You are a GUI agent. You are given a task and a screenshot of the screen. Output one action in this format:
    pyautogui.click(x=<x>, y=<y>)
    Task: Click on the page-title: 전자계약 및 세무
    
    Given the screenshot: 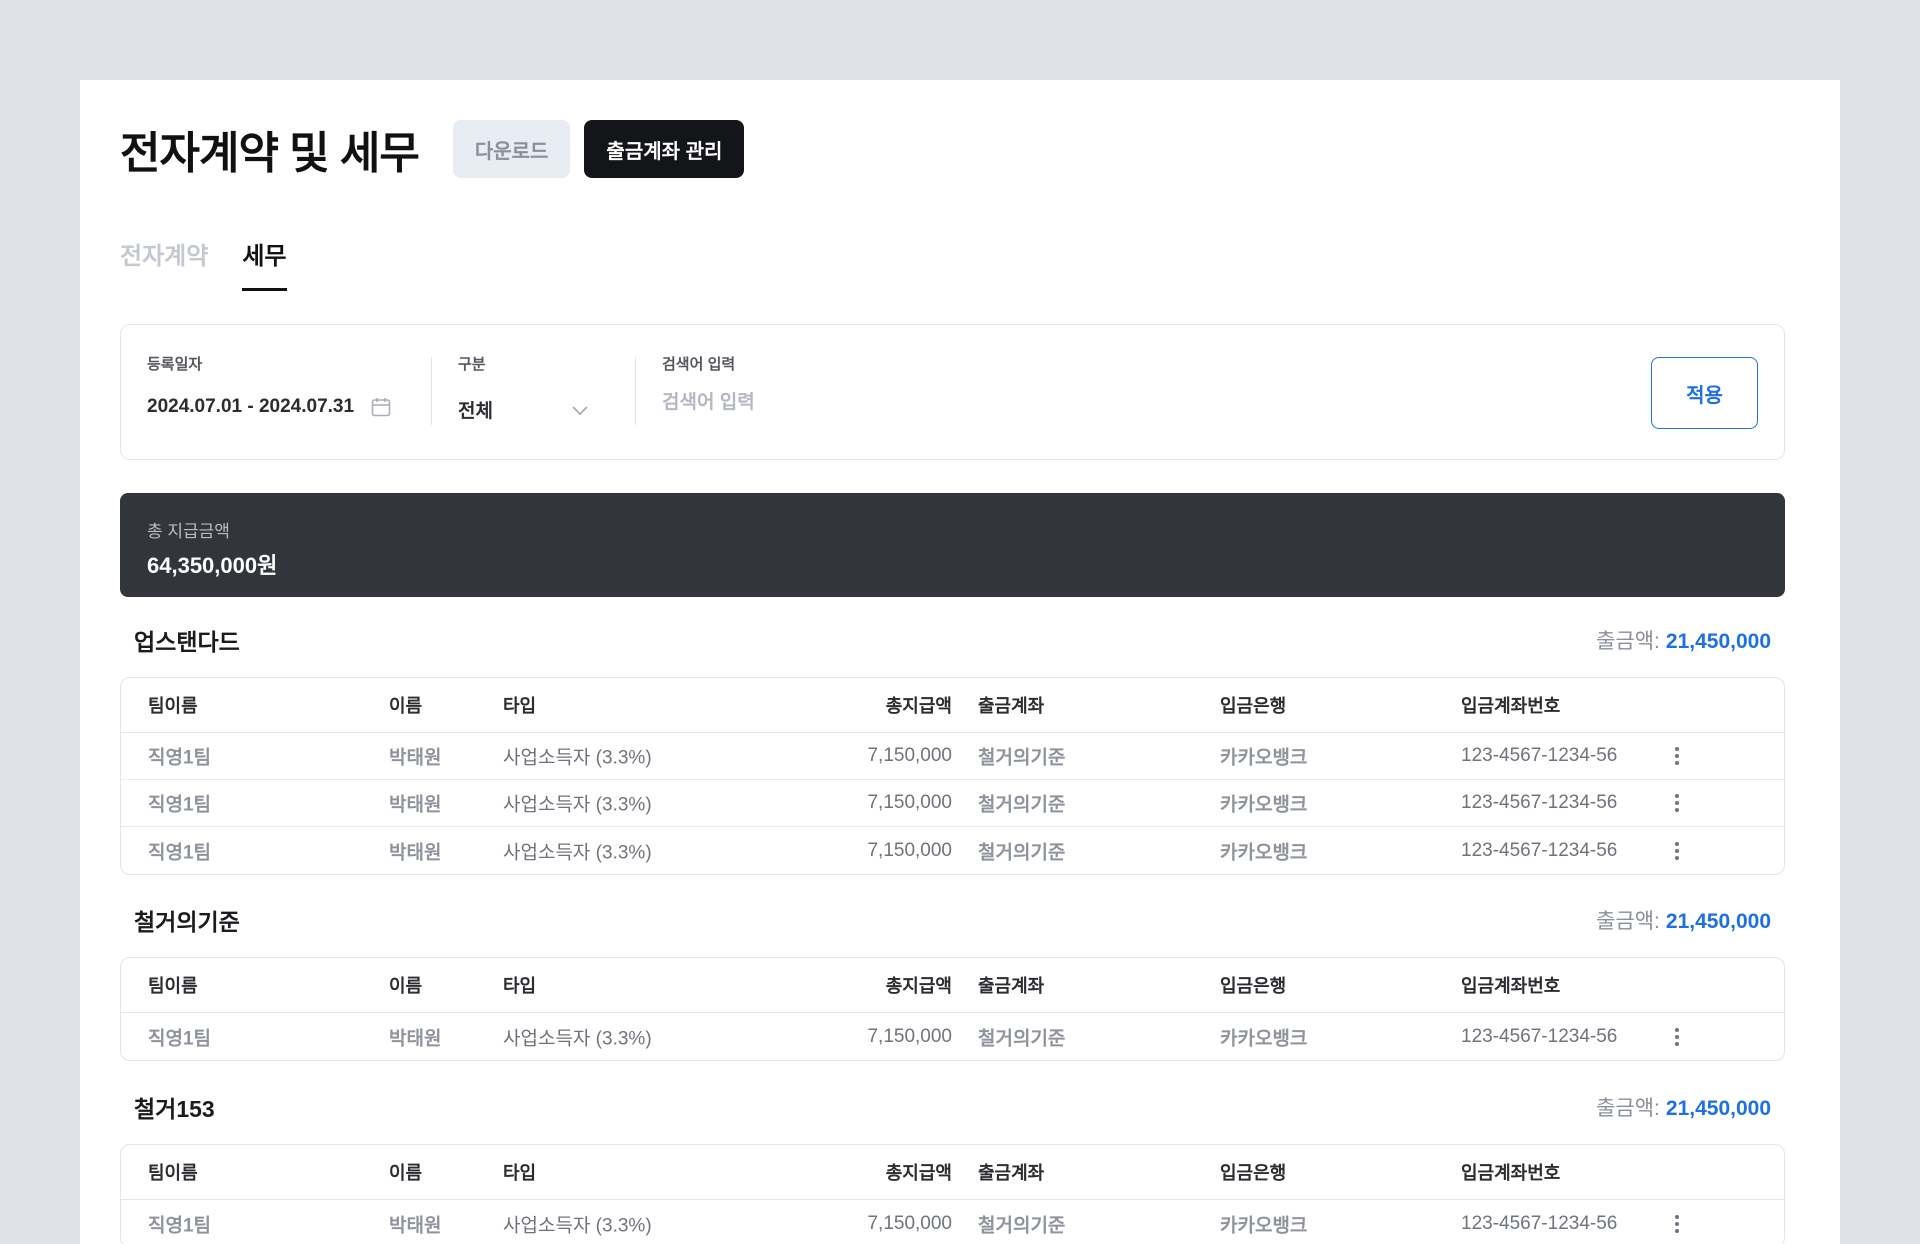 What is the action you would take?
    pyautogui.click(x=270, y=153)
    